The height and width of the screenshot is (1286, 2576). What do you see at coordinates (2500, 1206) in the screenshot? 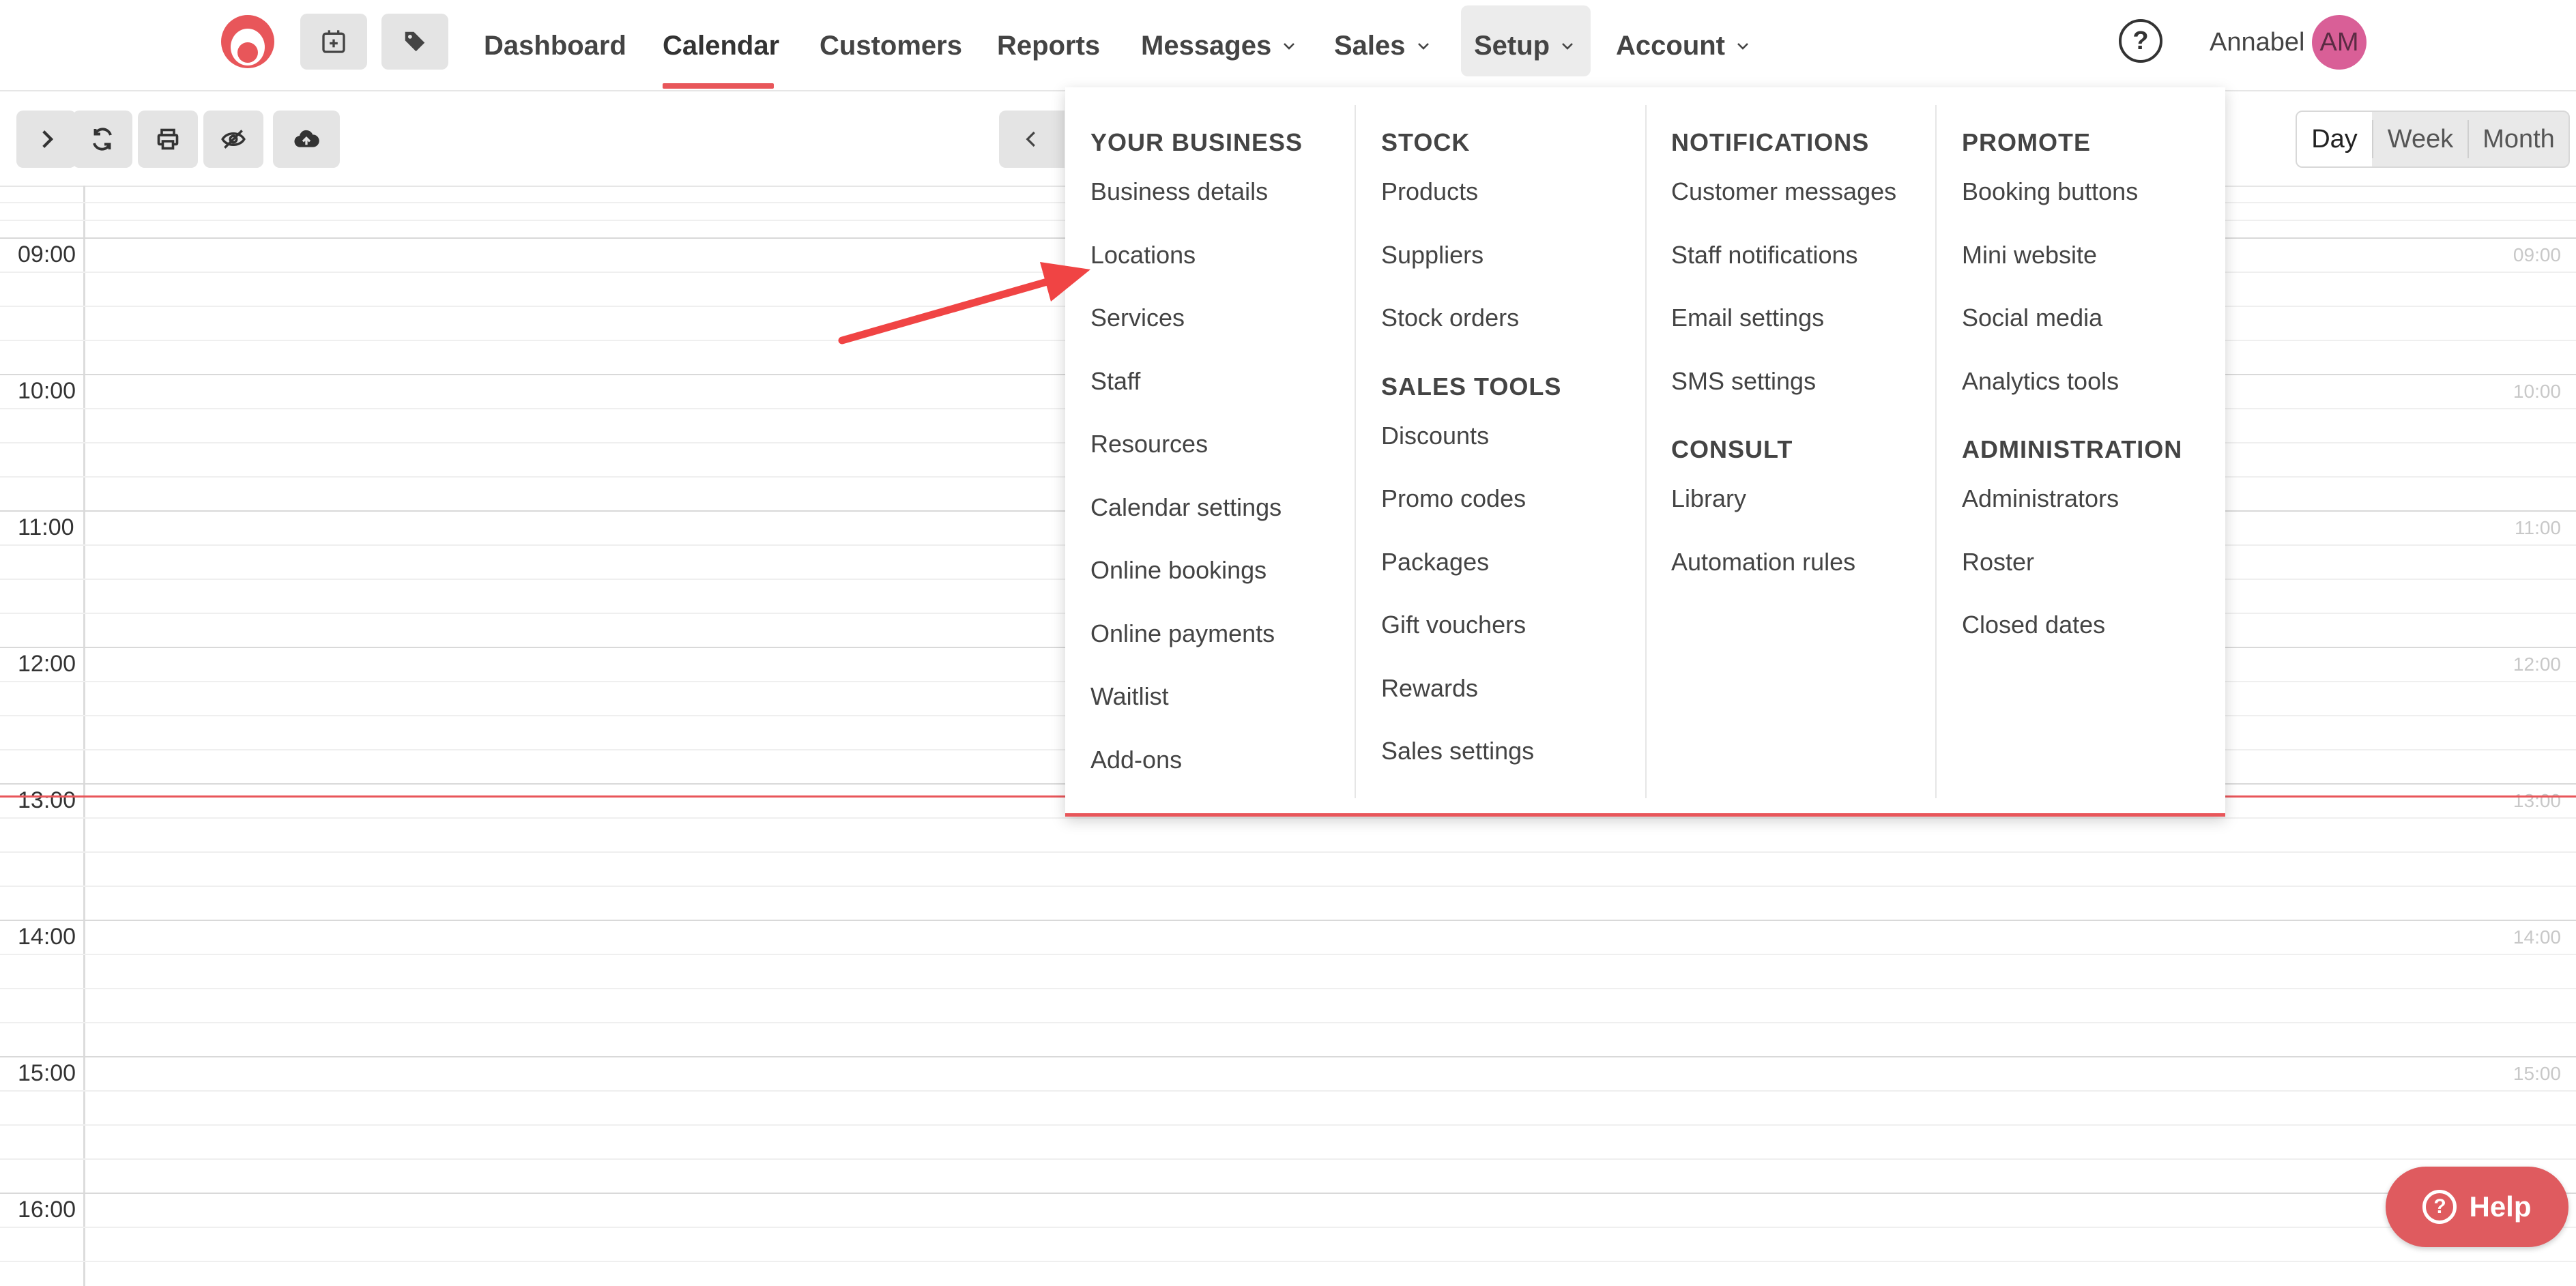
I see `help-label: Help` at bounding box center [2500, 1206].